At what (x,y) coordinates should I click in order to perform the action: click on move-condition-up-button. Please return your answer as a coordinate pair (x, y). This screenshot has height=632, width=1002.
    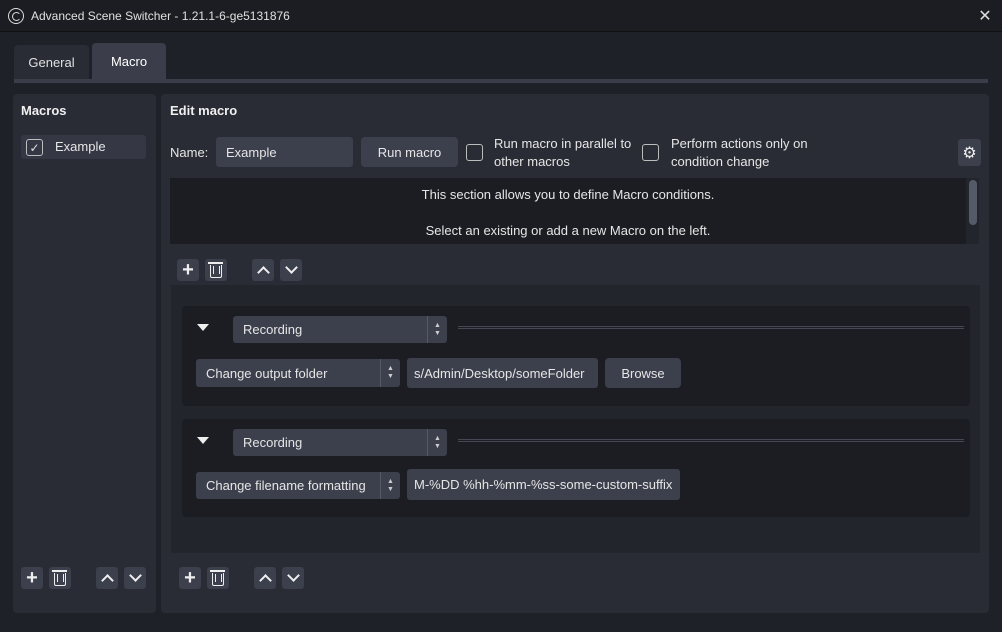
    Looking at the image, I should click on (263, 270).